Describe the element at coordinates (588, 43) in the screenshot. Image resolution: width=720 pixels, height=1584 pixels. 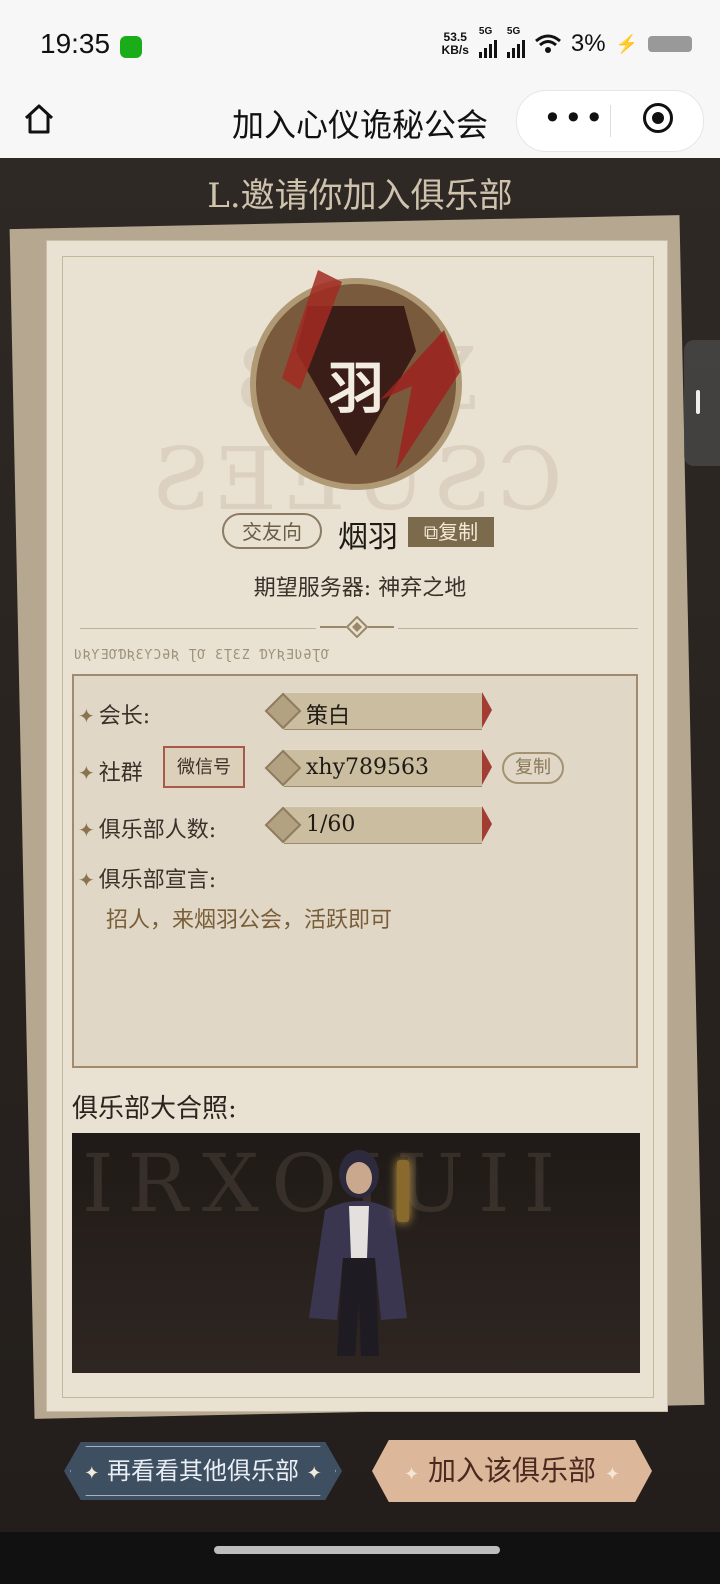
I see `battery-percent: 3%` at that location.